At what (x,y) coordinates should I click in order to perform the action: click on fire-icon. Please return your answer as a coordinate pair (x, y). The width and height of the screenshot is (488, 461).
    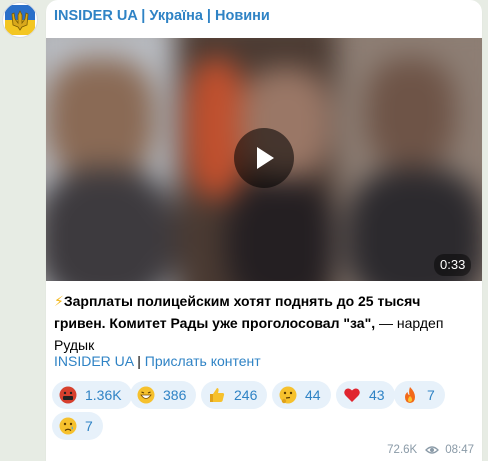
    Looking at the image, I should click on (410, 395).